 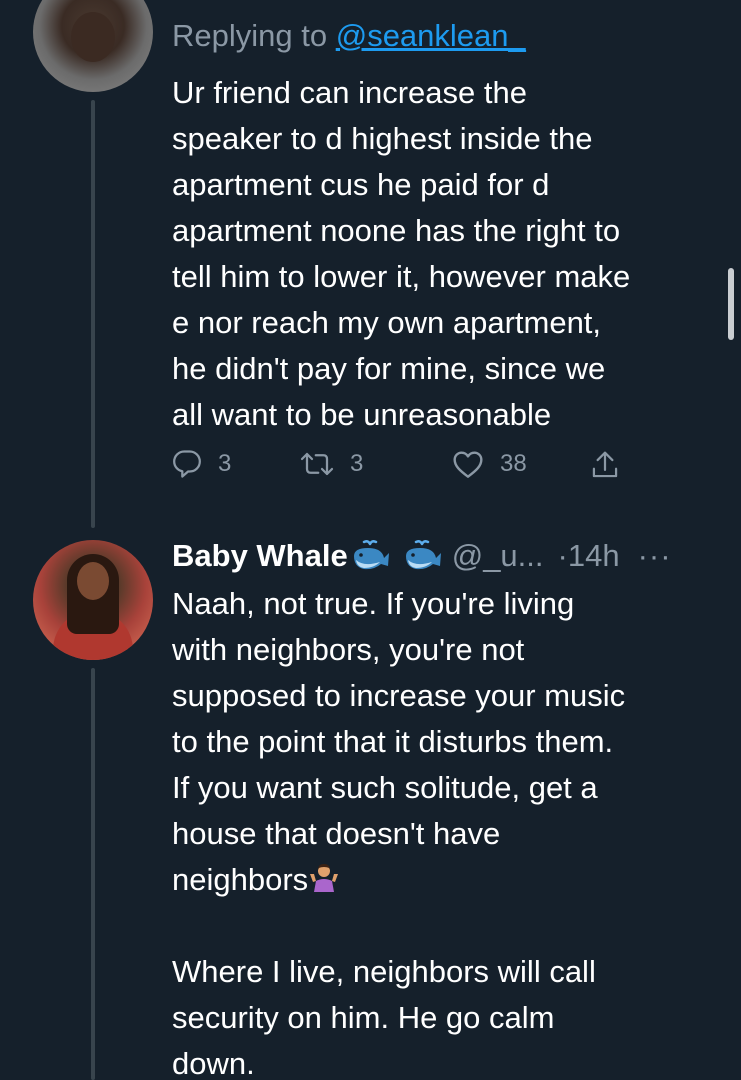 What do you see at coordinates (513, 463) in the screenshot?
I see `like-count: 38` at bounding box center [513, 463].